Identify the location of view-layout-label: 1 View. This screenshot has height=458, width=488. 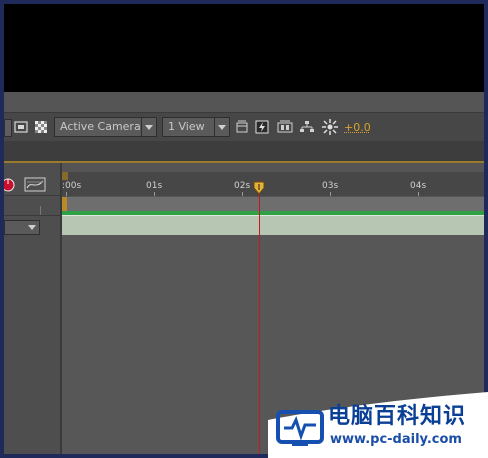
(186, 126).